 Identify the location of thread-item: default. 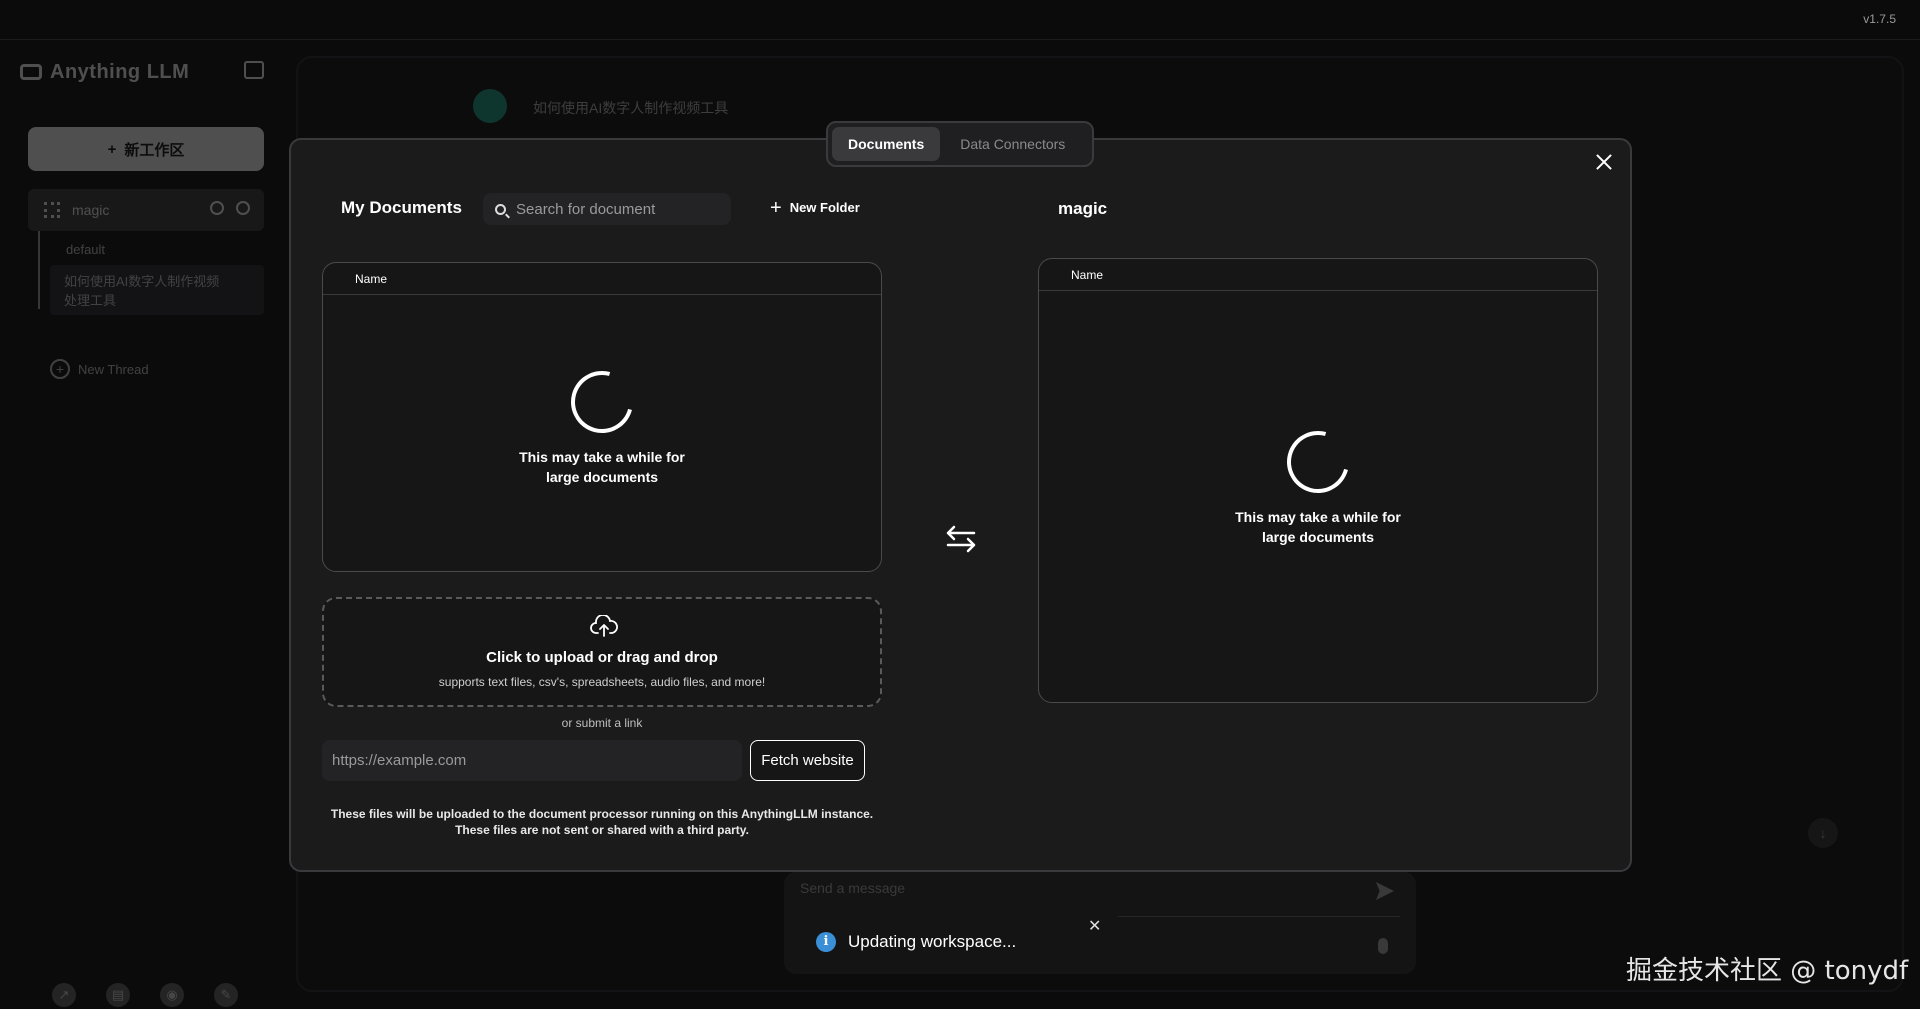
(85, 249).